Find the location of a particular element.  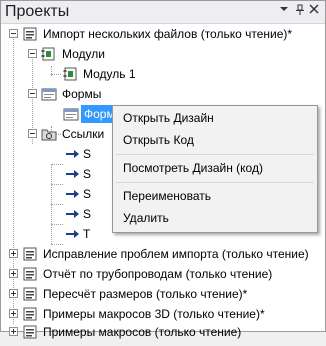

tree-item-label: Модуль 1 is located at coordinates (109, 74).